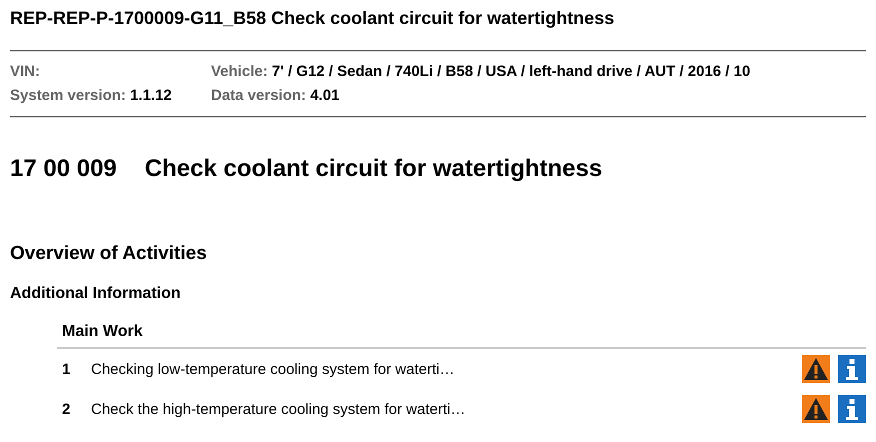 The width and height of the screenshot is (876, 442). What do you see at coordinates (96, 294) in the screenshot?
I see `subsection-heading: Additional Information` at bounding box center [96, 294].